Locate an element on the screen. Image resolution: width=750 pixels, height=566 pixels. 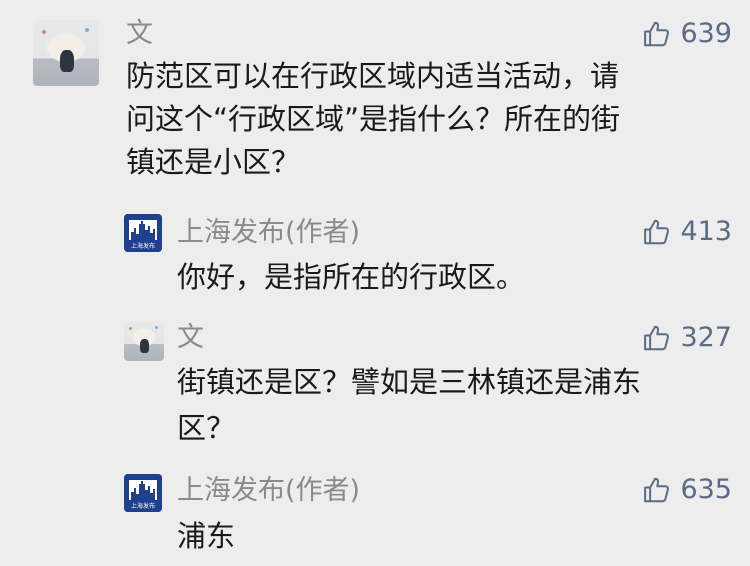
comment-line: 区？ is located at coordinates (206, 428).